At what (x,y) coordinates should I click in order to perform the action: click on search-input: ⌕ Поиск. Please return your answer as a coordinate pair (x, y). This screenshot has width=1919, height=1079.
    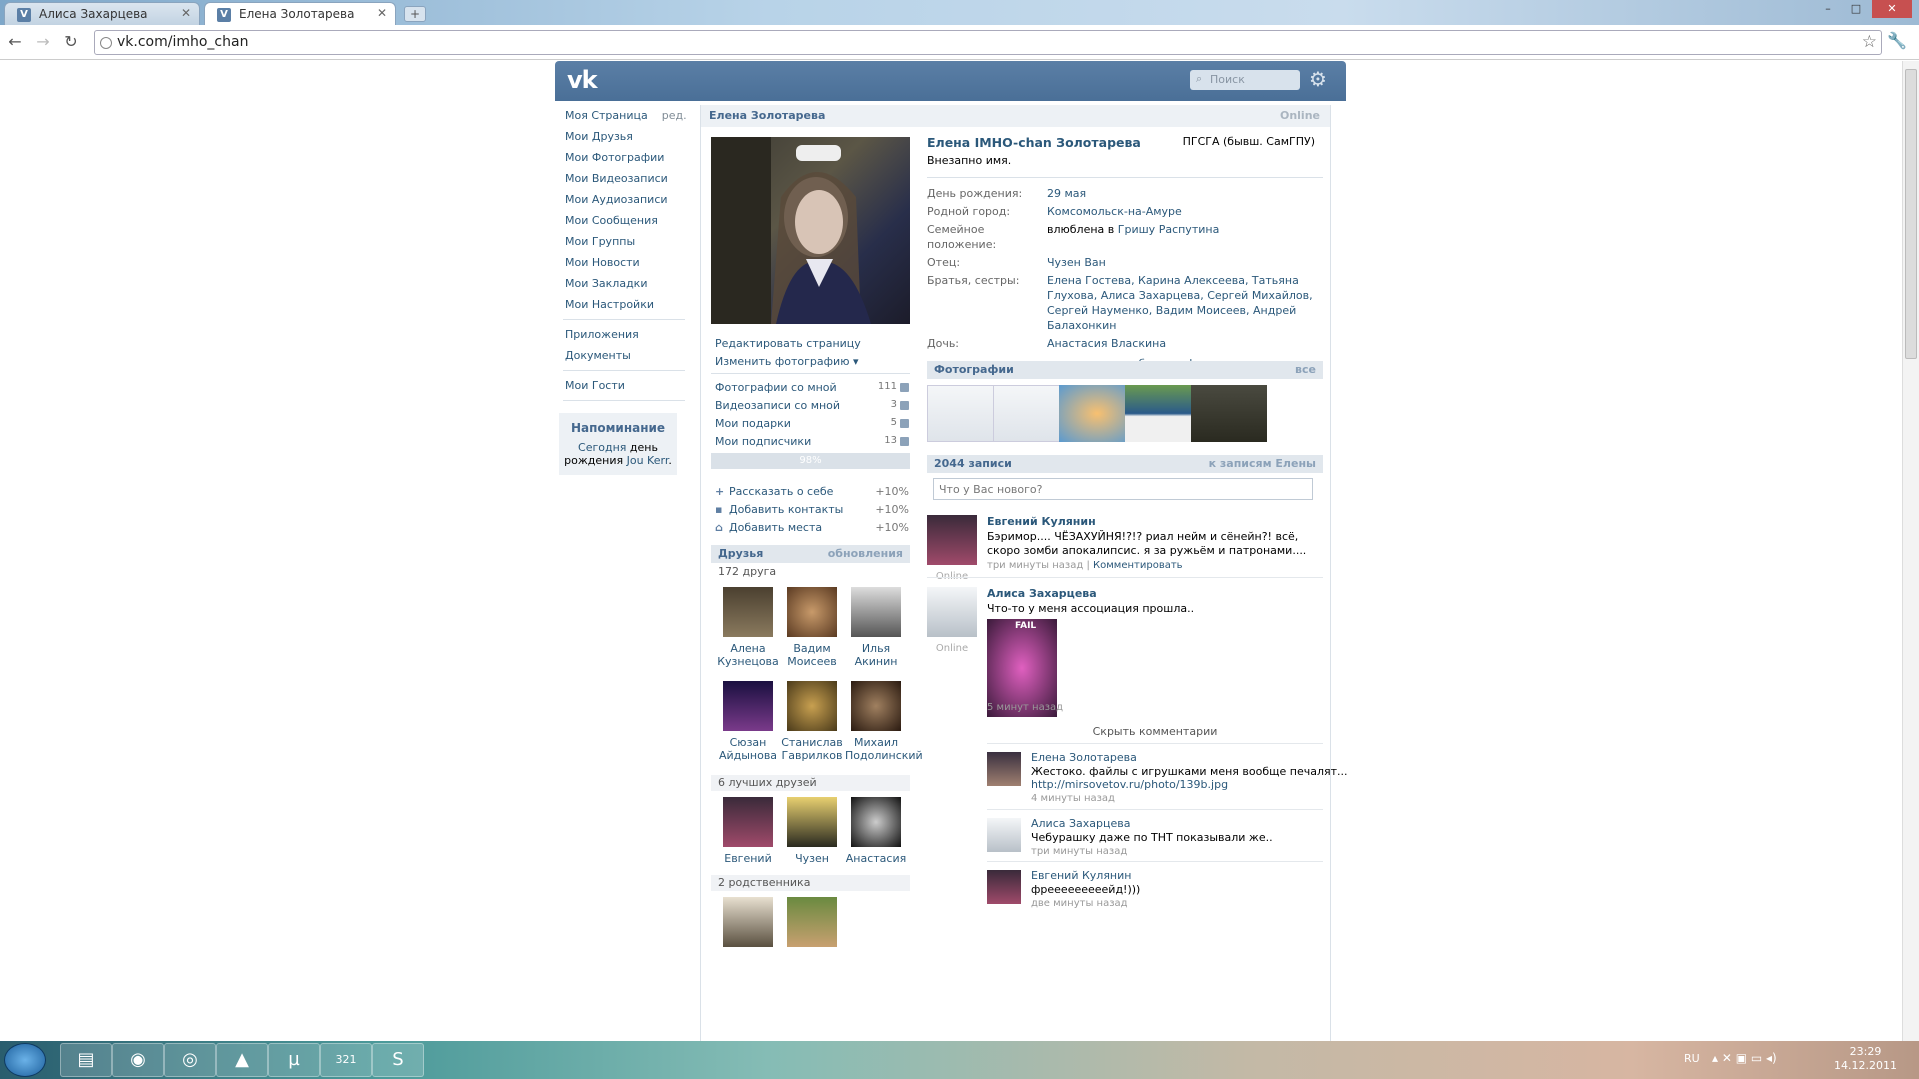
    Looking at the image, I should click on (1245, 80).